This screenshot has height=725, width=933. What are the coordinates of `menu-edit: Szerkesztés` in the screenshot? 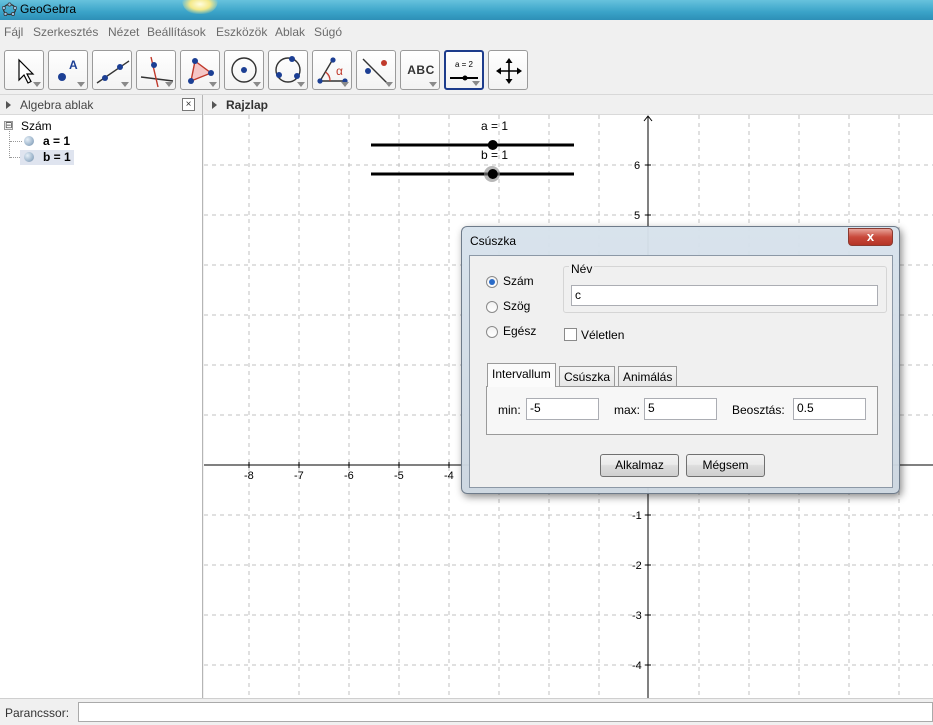 It's located at (65, 32).